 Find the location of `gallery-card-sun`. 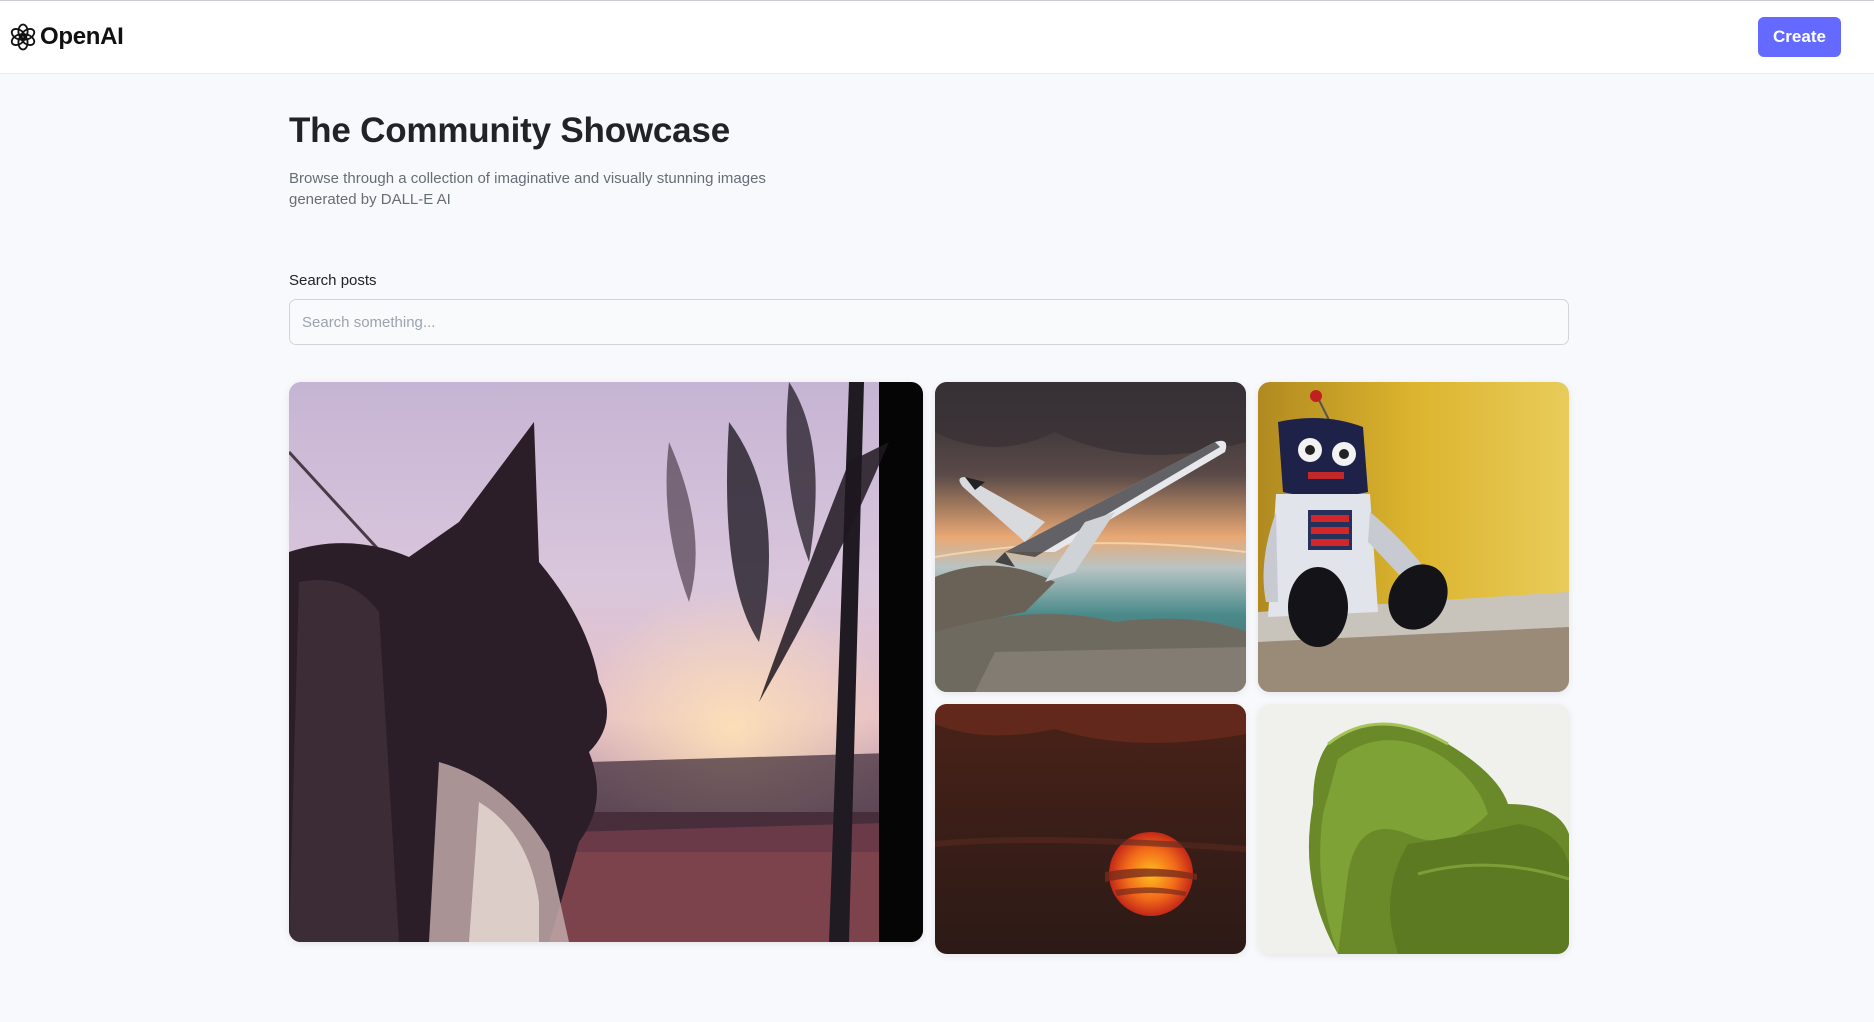

gallery-card-sun is located at coordinates (1090, 829).